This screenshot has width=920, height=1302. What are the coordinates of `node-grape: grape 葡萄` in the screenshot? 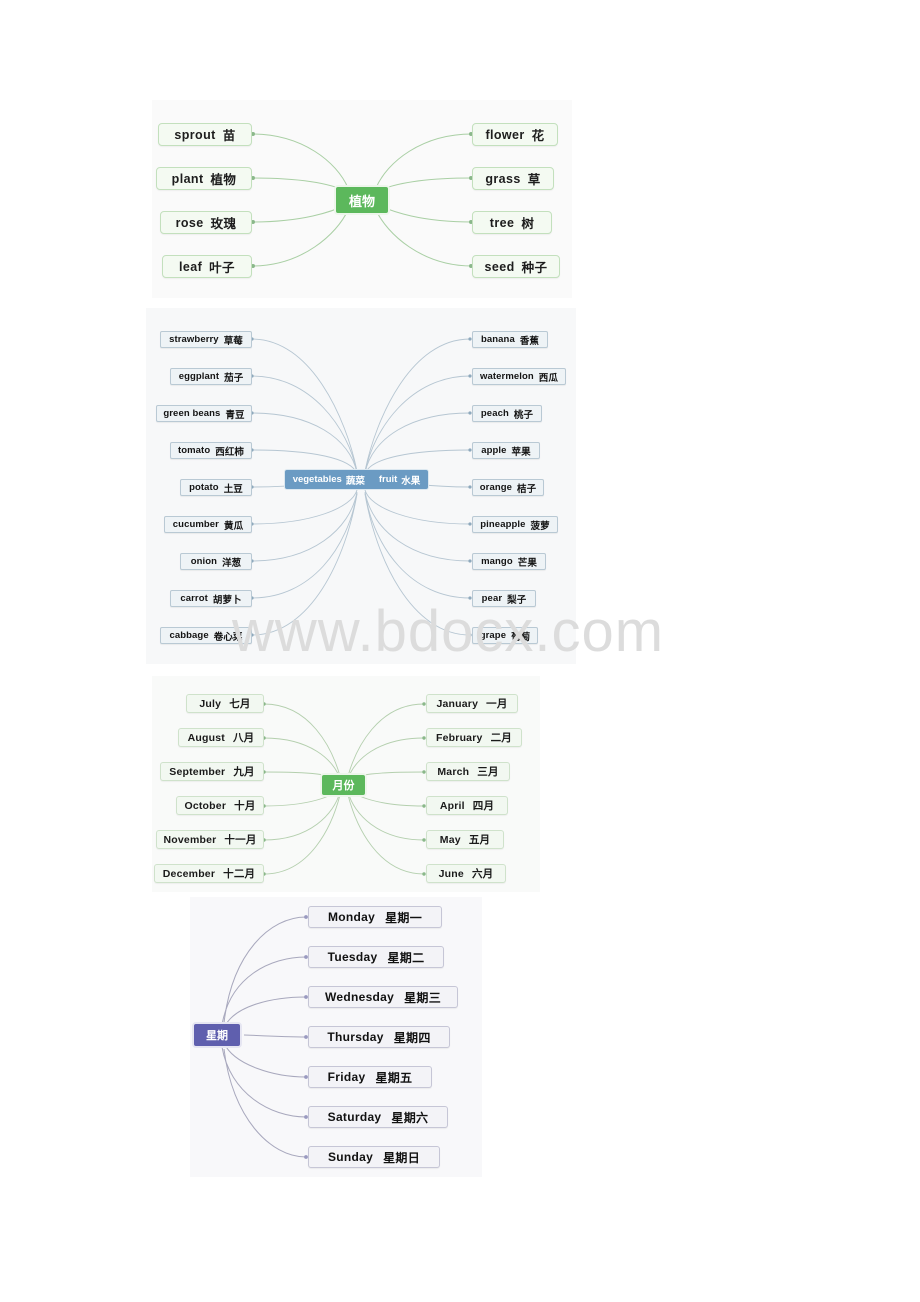 It's located at (505, 635).